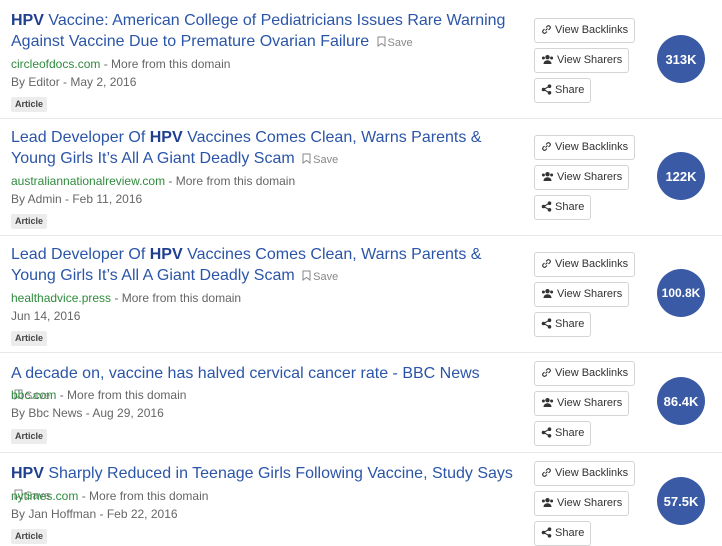 This screenshot has width=722, height=546. Describe the element at coordinates (77, 199) in the screenshot. I see `byline: By Admin - Feb 11, 2016` at that location.